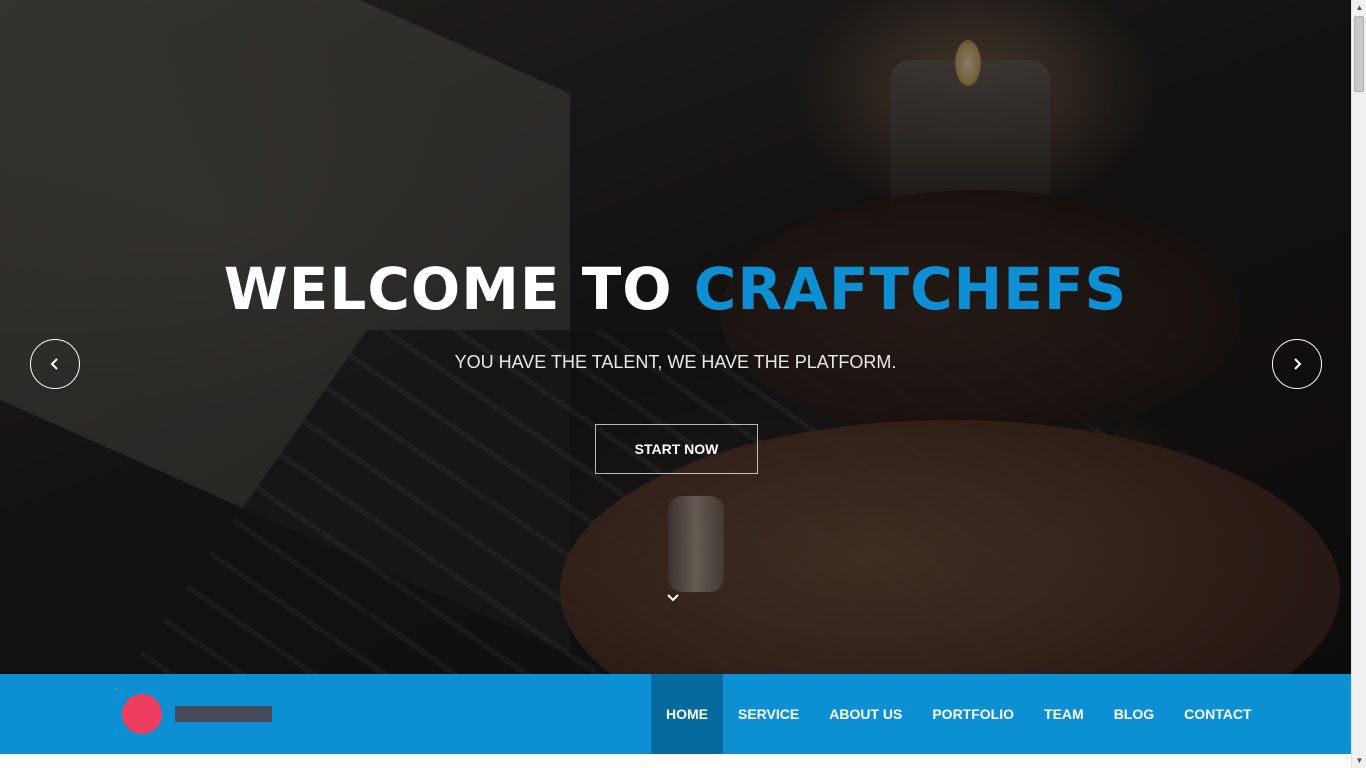 The height and width of the screenshot is (768, 1366). What do you see at coordinates (1064, 714) in the screenshot?
I see `nav-item-team: TEAM` at bounding box center [1064, 714].